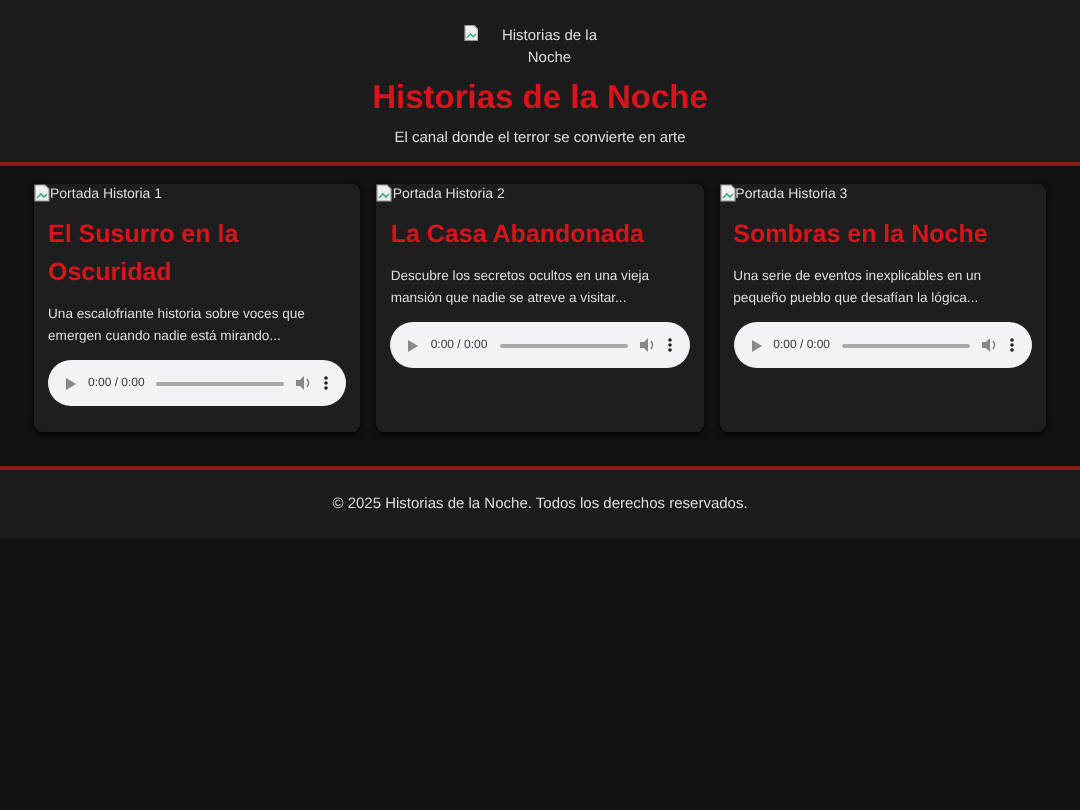 The image size is (1080, 810). Describe the element at coordinates (861, 235) in the screenshot. I see `story-title: Sombras en la Noche` at that location.